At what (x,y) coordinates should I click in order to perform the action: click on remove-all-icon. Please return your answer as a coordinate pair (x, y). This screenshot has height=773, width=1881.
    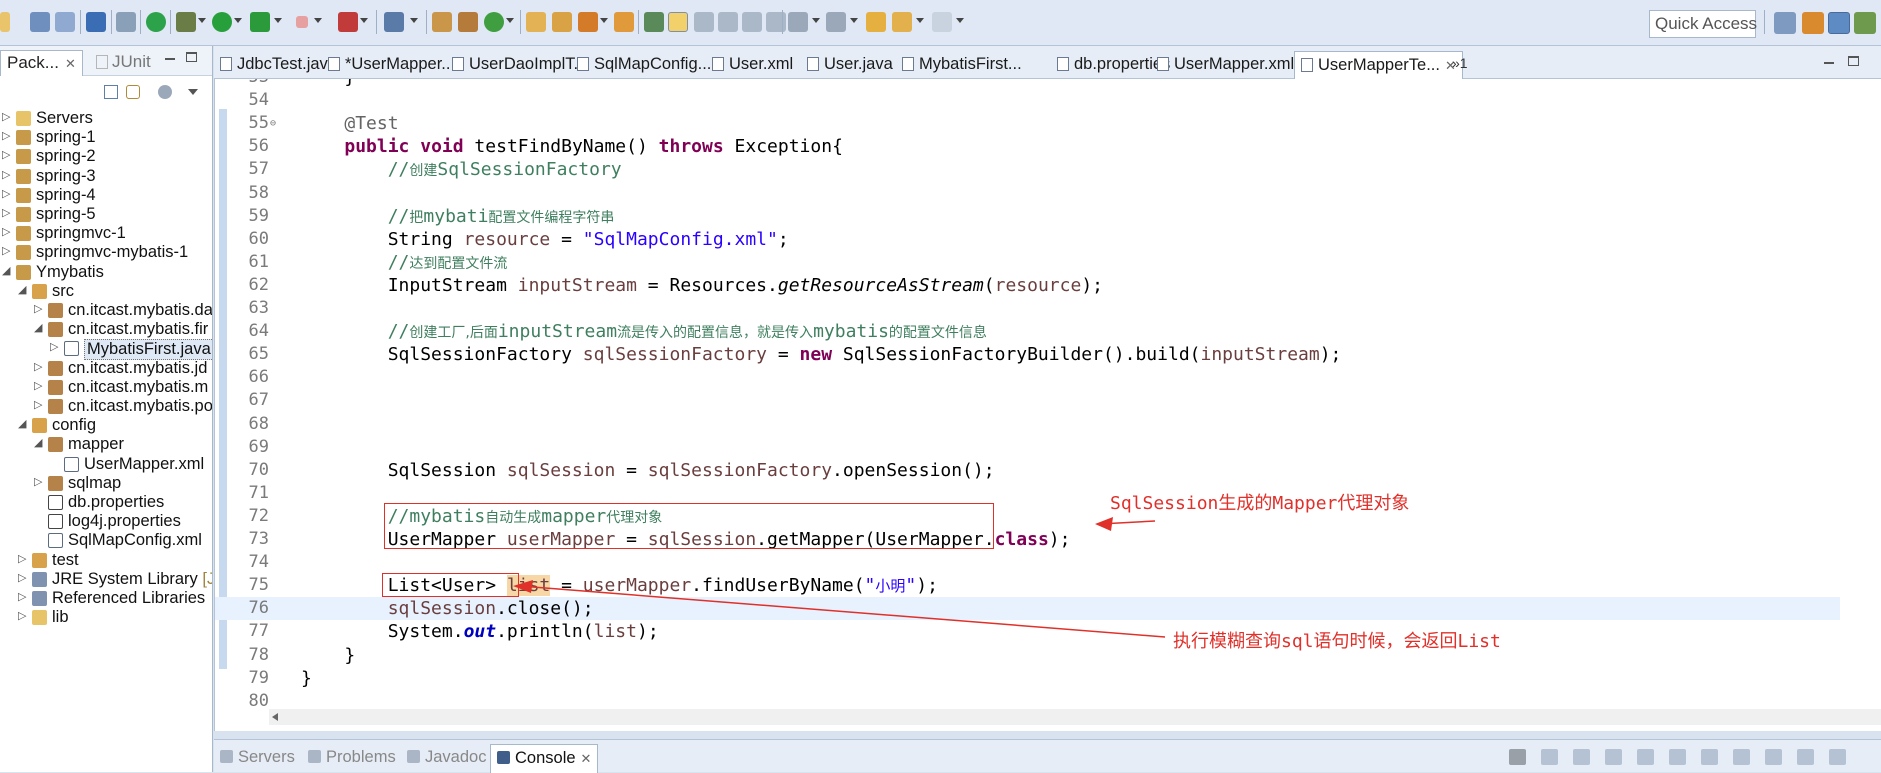
    Looking at the image, I should click on (1581, 757).